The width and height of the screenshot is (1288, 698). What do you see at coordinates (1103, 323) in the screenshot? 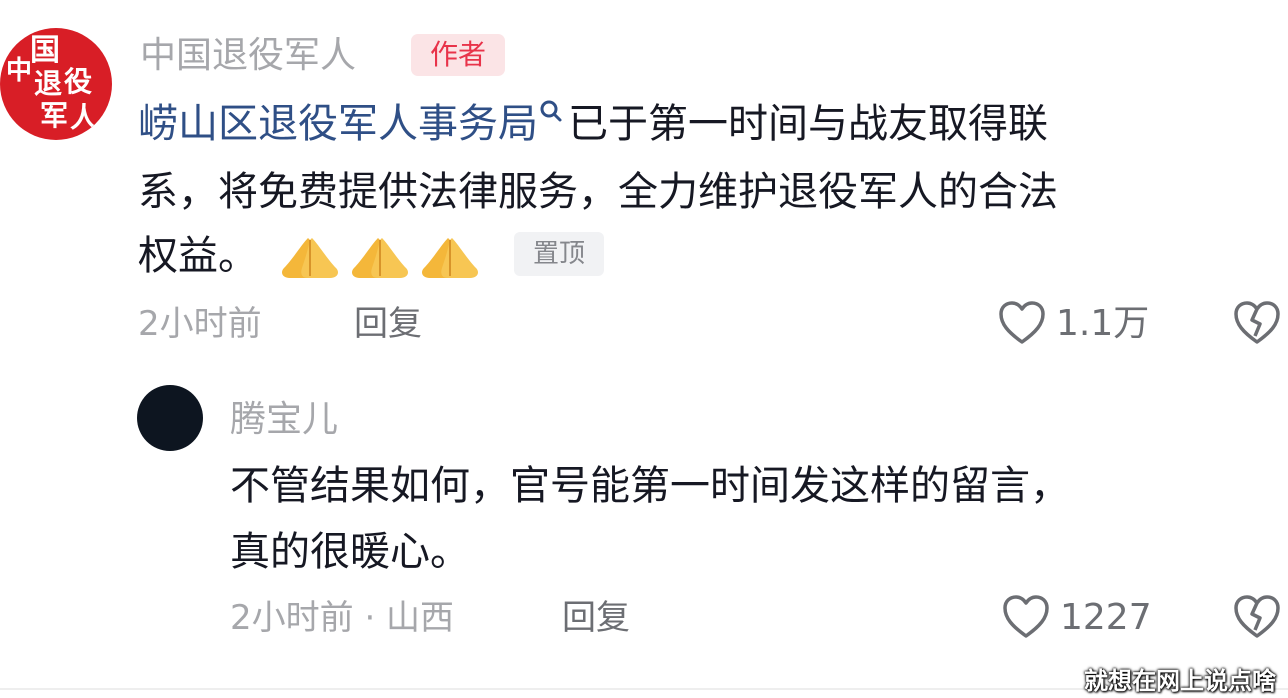
I see `like-count: 1.1万` at bounding box center [1103, 323].